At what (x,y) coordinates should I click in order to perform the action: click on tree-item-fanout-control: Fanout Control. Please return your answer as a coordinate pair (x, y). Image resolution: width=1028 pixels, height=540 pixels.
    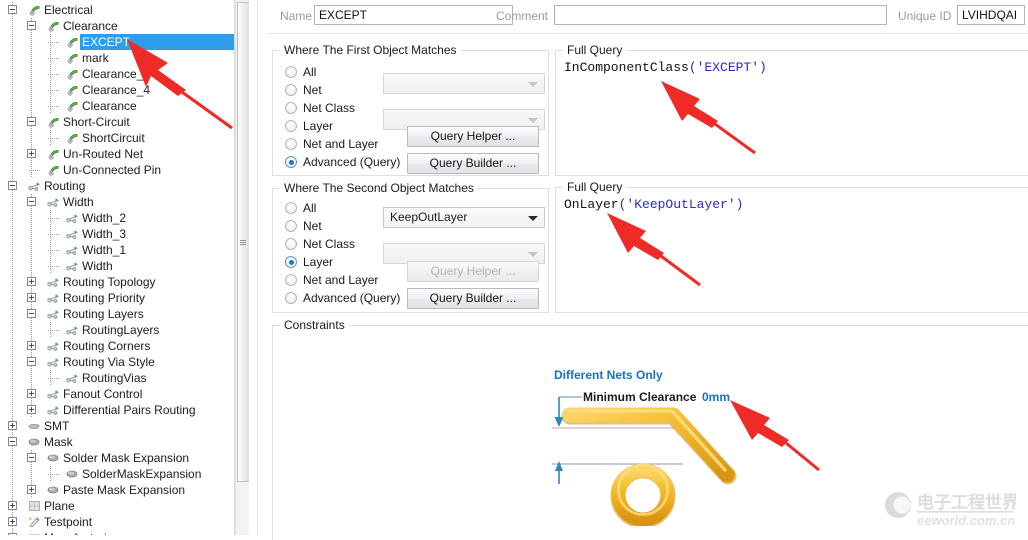
    Looking at the image, I should click on (117, 394).